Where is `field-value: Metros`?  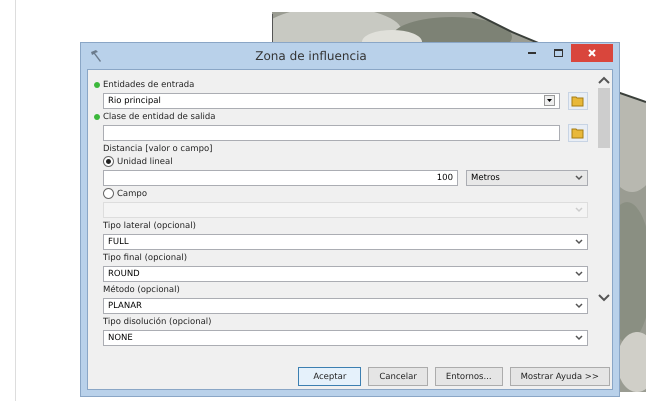 field-value: Metros is located at coordinates (486, 177).